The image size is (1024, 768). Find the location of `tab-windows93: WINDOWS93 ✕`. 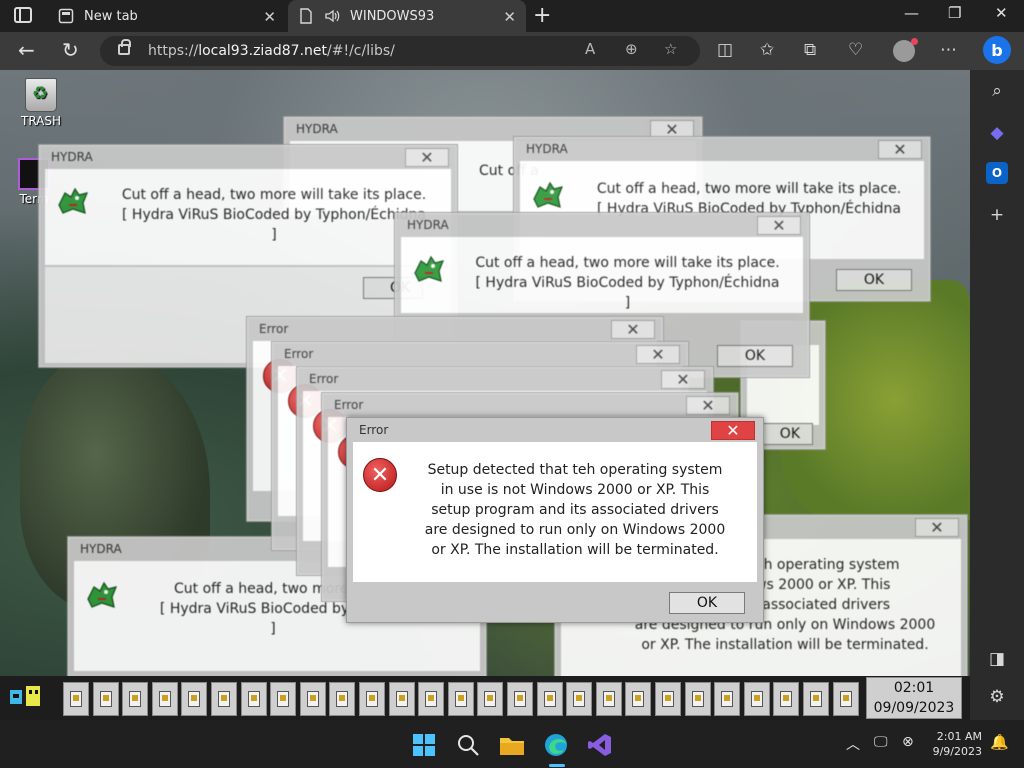

tab-windows93: WINDOWS93 ✕ is located at coordinates (407, 16).